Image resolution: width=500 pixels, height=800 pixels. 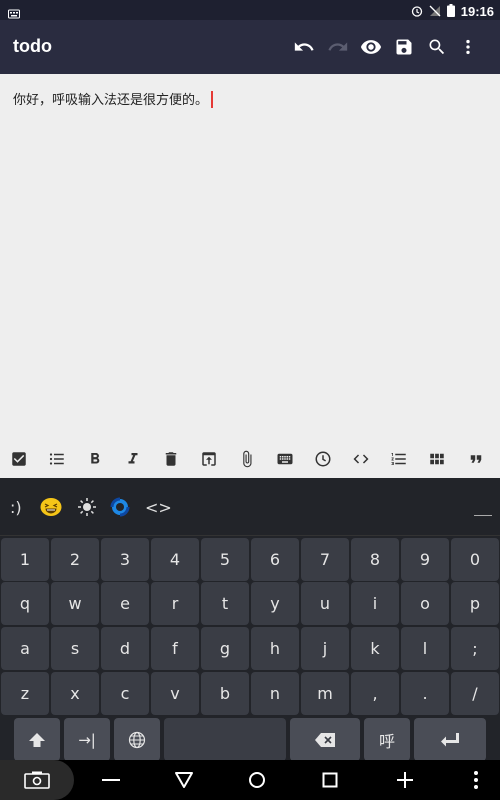 I want to click on backspace-key, so click(x=325, y=739).